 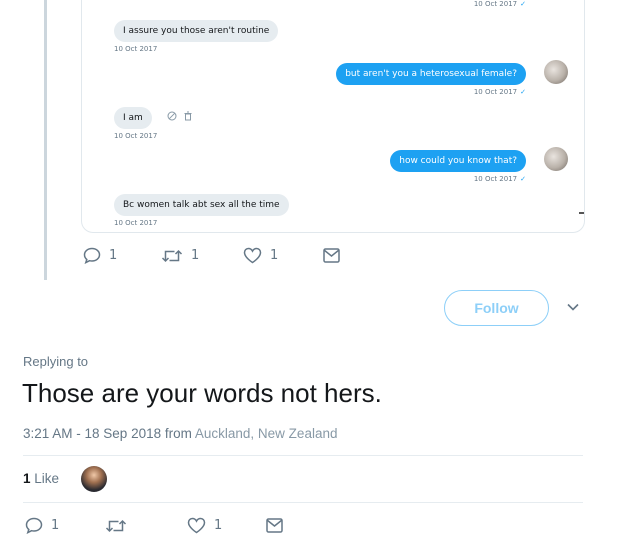 I want to click on message-bubble: but aren't you a heterosexual female?, so click(x=431, y=74).